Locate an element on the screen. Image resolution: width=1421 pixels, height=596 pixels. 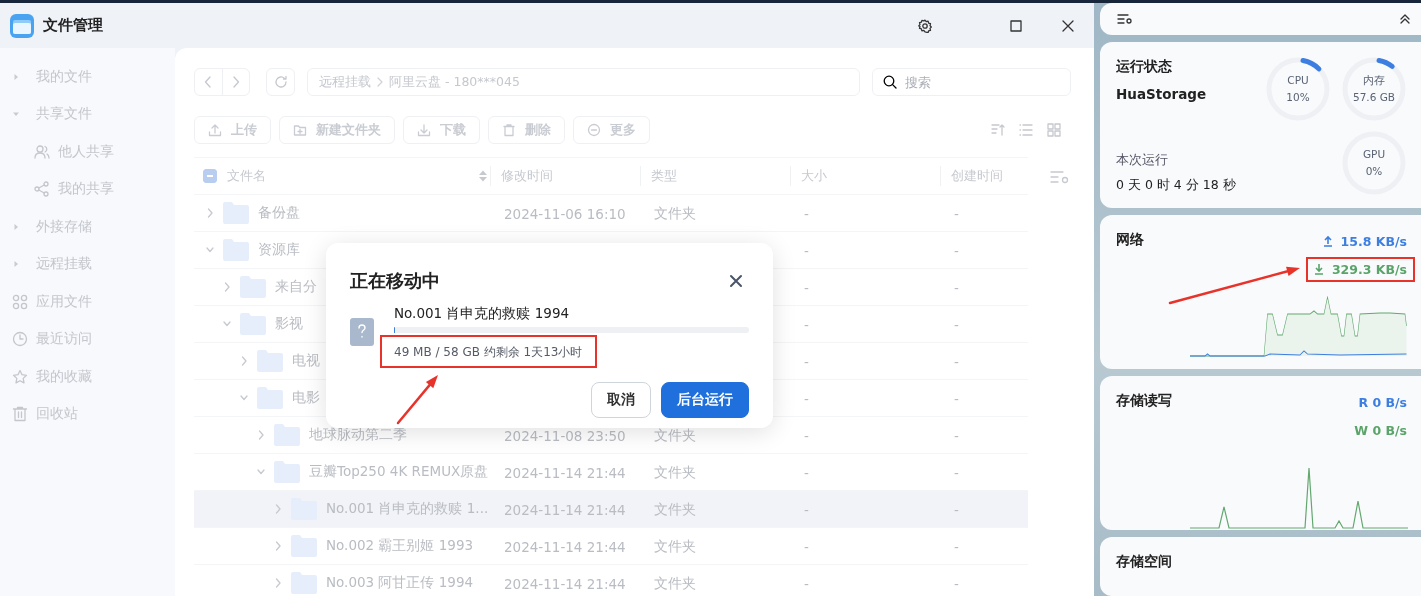
filter-settings-icon is located at coordinates (1125, 18).